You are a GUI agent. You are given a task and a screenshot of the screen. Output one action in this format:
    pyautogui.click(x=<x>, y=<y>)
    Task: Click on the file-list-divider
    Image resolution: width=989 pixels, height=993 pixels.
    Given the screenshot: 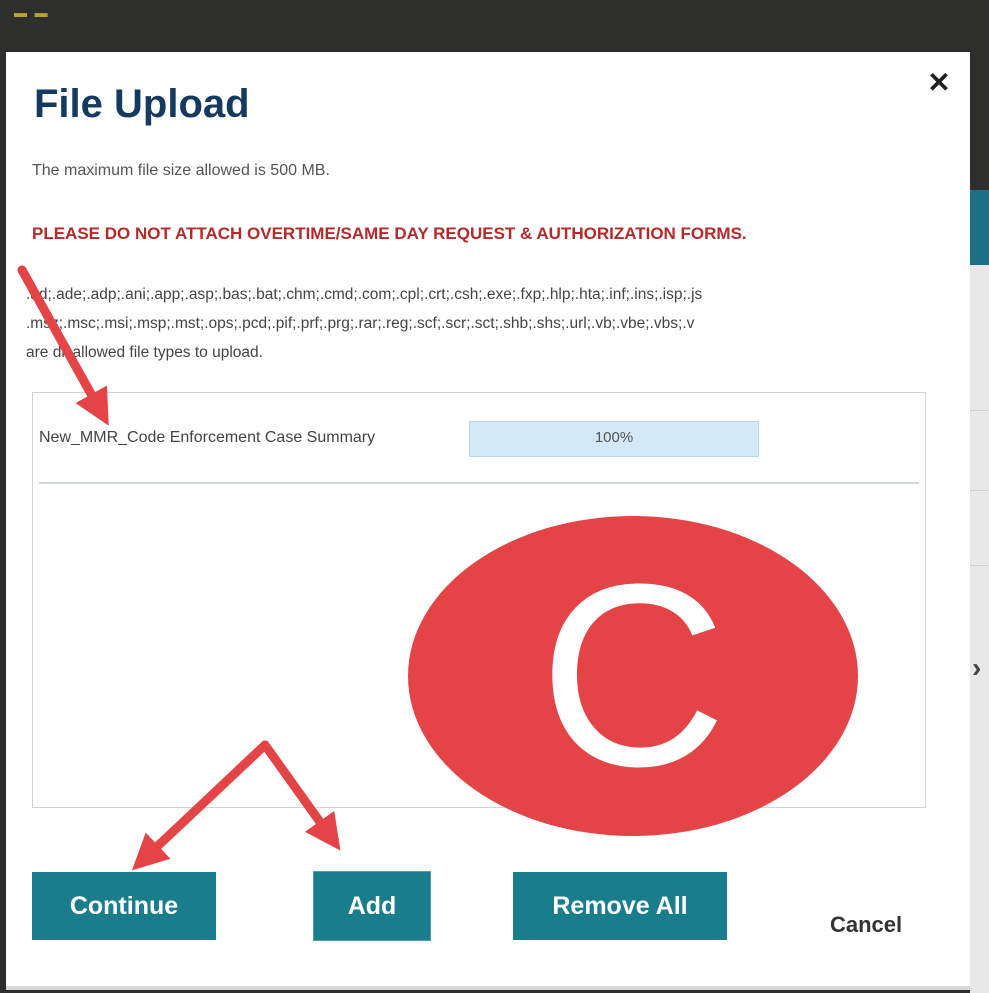 What is the action you would take?
    pyautogui.click(x=479, y=483)
    